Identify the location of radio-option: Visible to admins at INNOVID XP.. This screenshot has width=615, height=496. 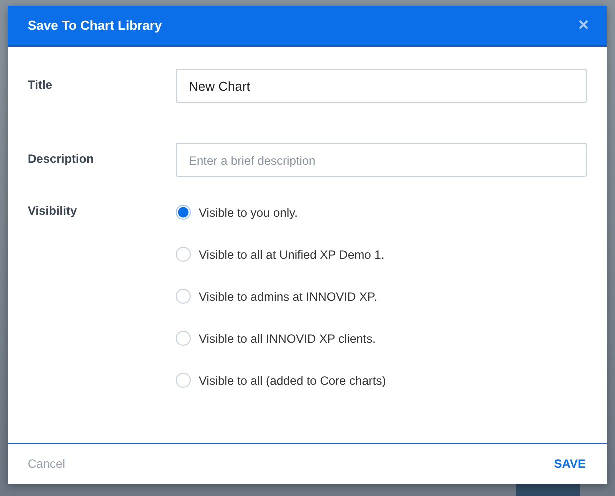
(281, 296).